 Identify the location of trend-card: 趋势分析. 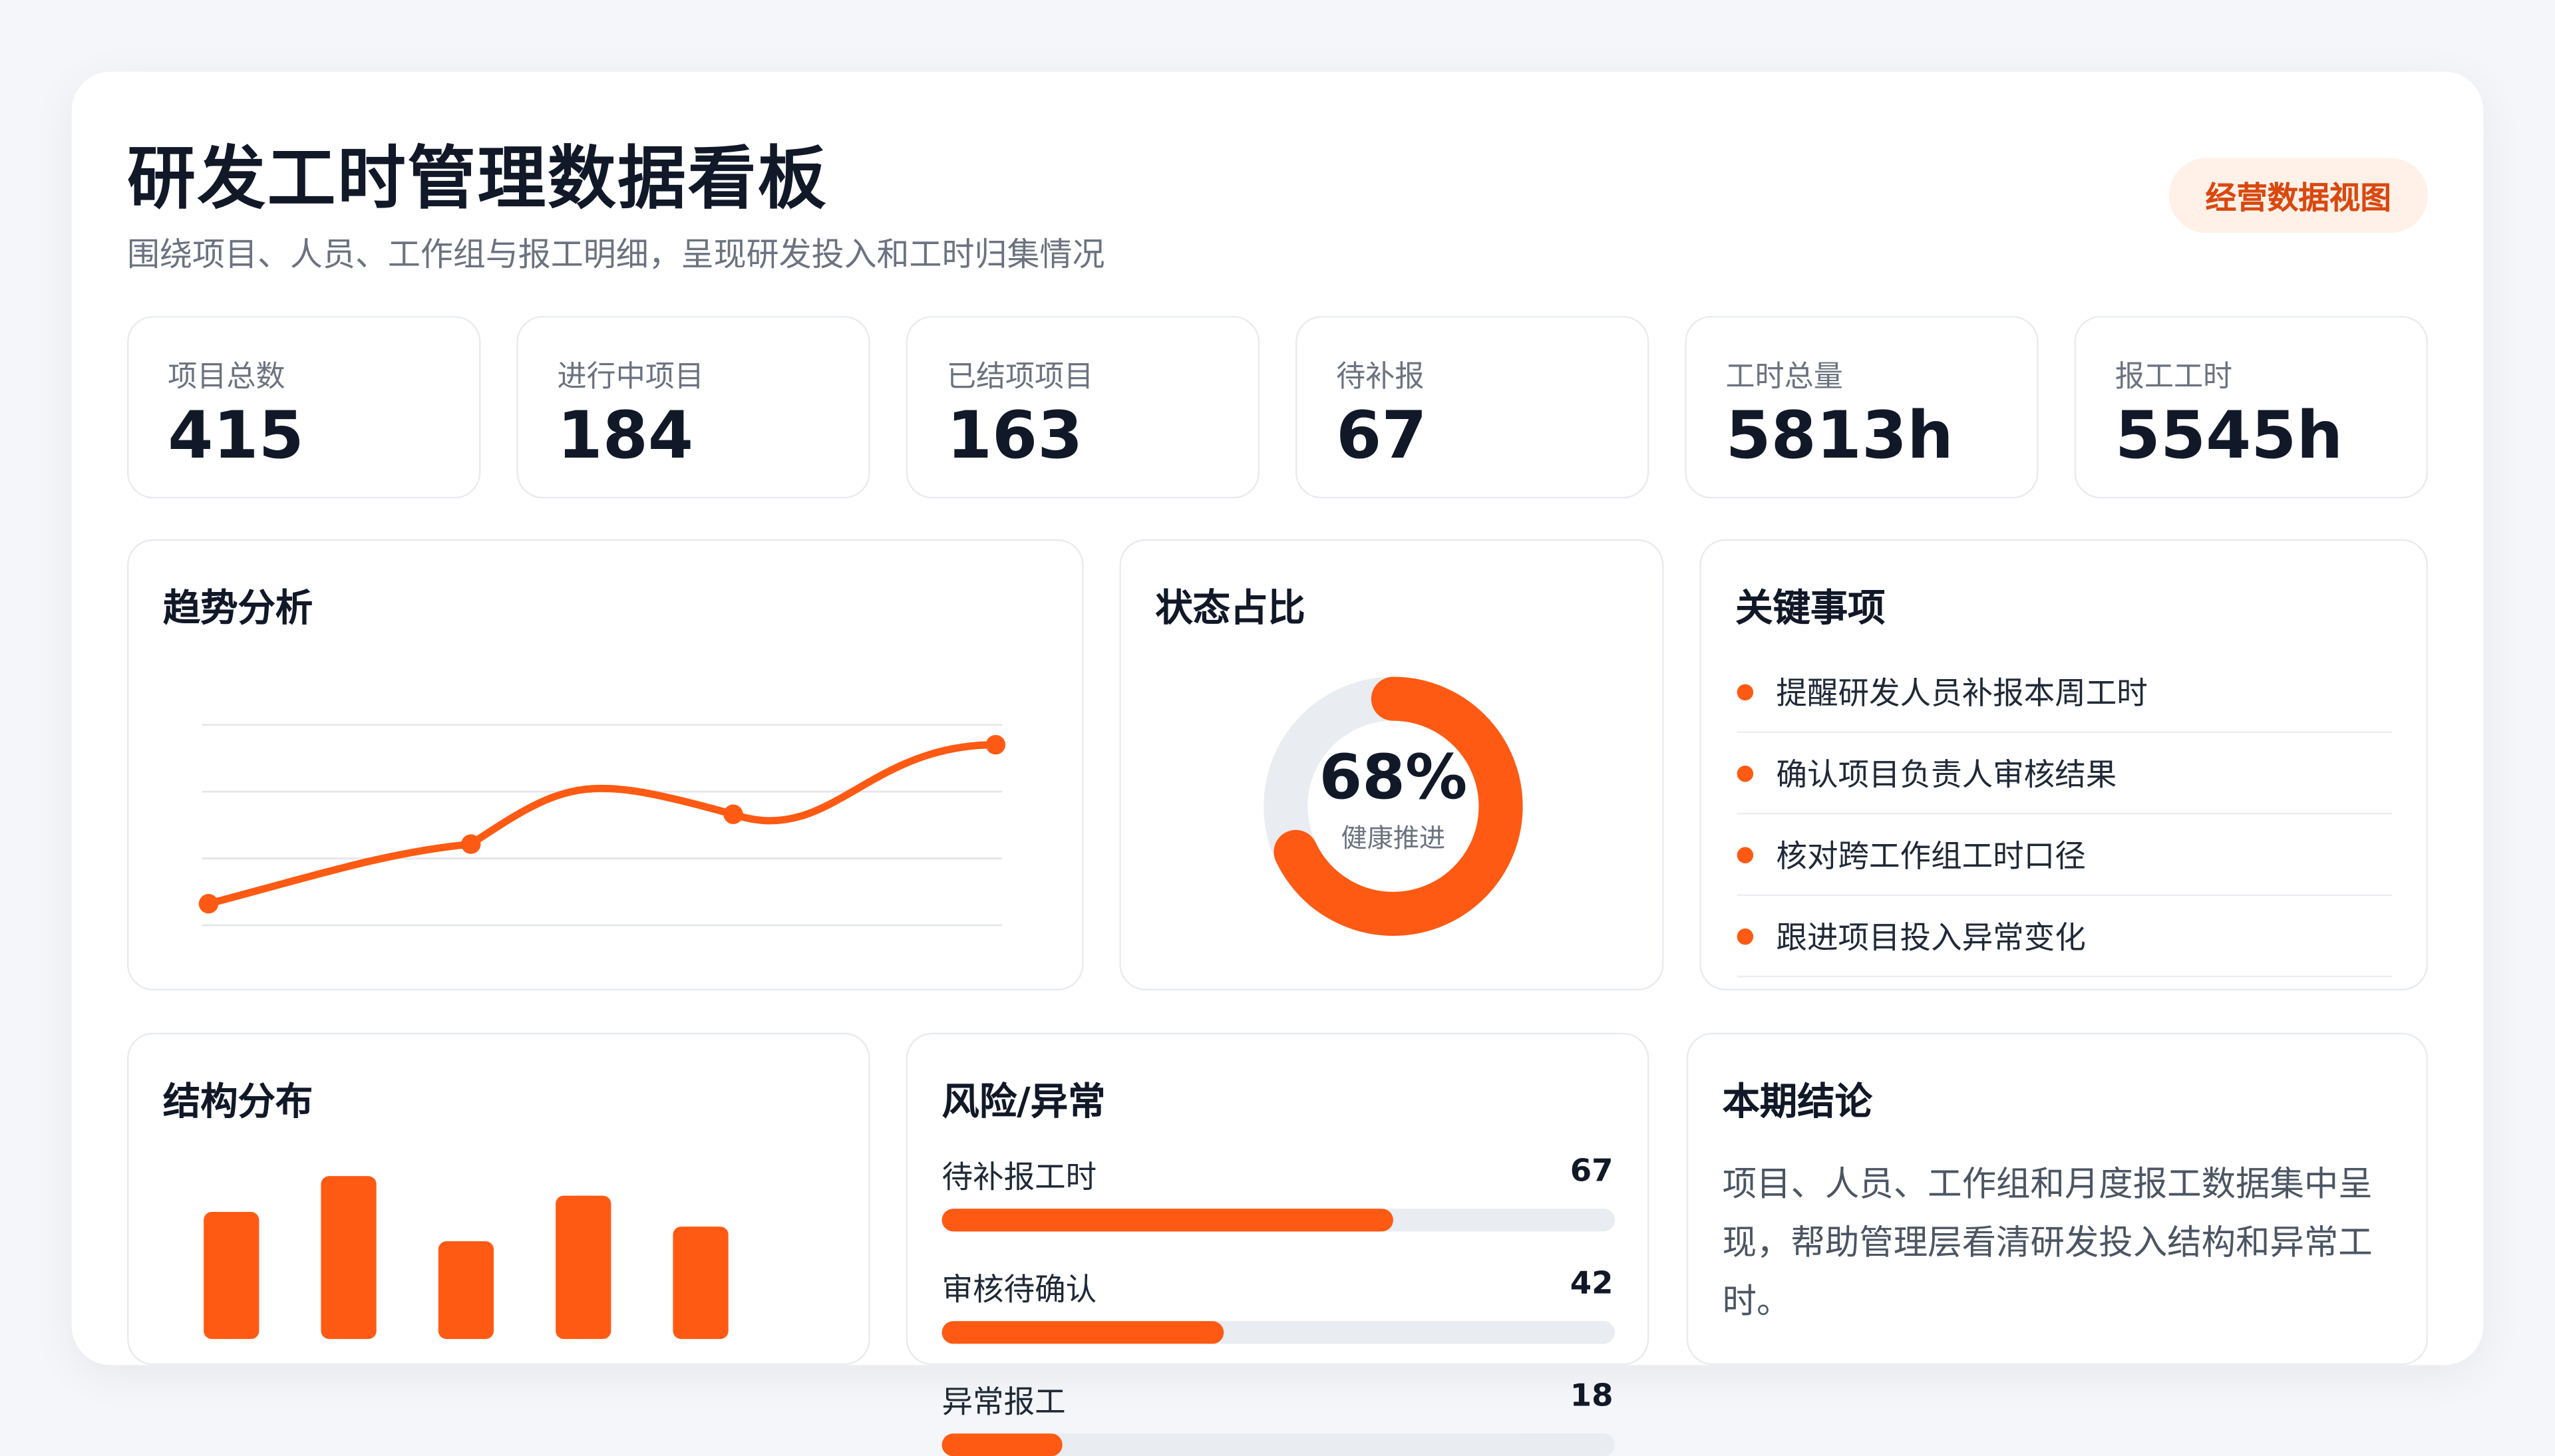
(605, 764).